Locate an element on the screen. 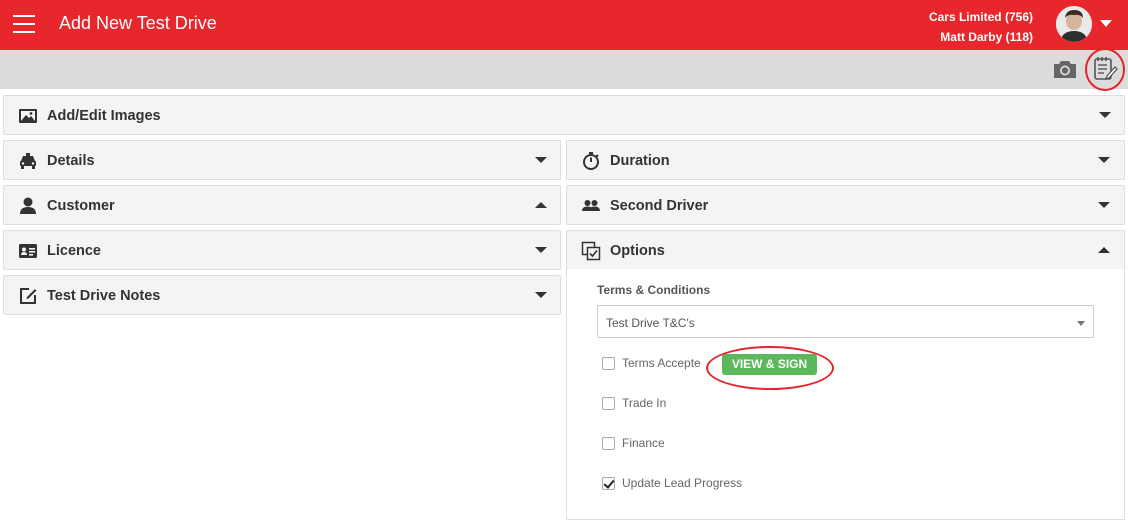 The height and width of the screenshot is (525, 1128). panel-label: Second Driver is located at coordinates (659, 206).